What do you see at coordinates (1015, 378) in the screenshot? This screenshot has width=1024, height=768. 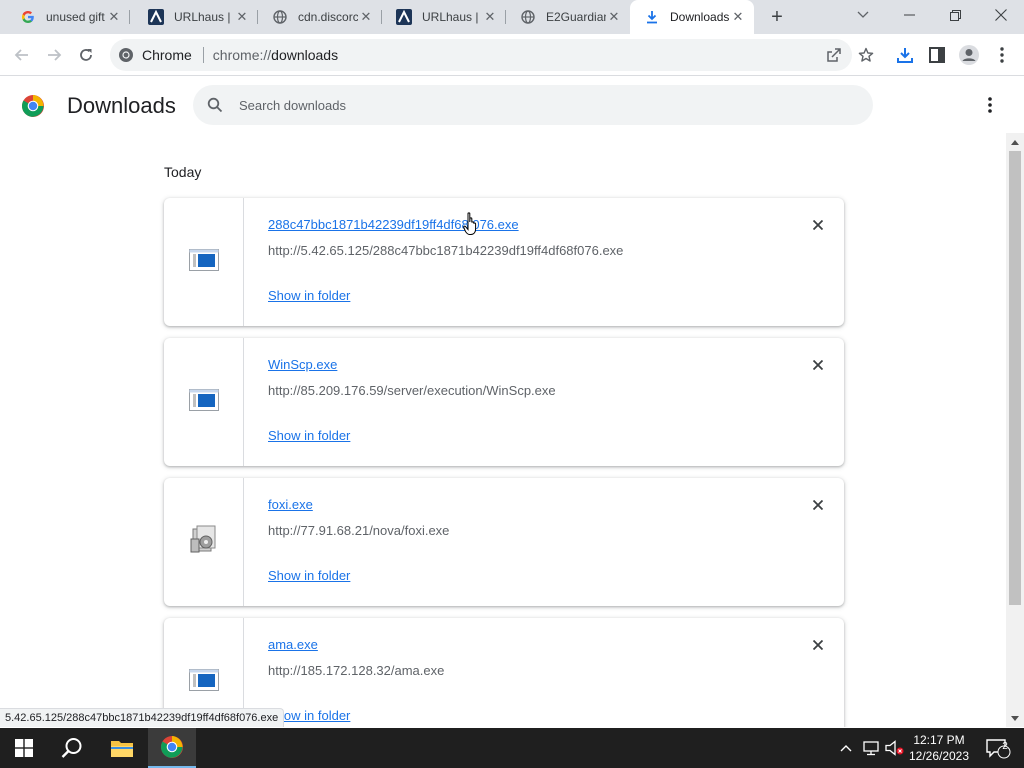 I see `scrollbar-thumb` at bounding box center [1015, 378].